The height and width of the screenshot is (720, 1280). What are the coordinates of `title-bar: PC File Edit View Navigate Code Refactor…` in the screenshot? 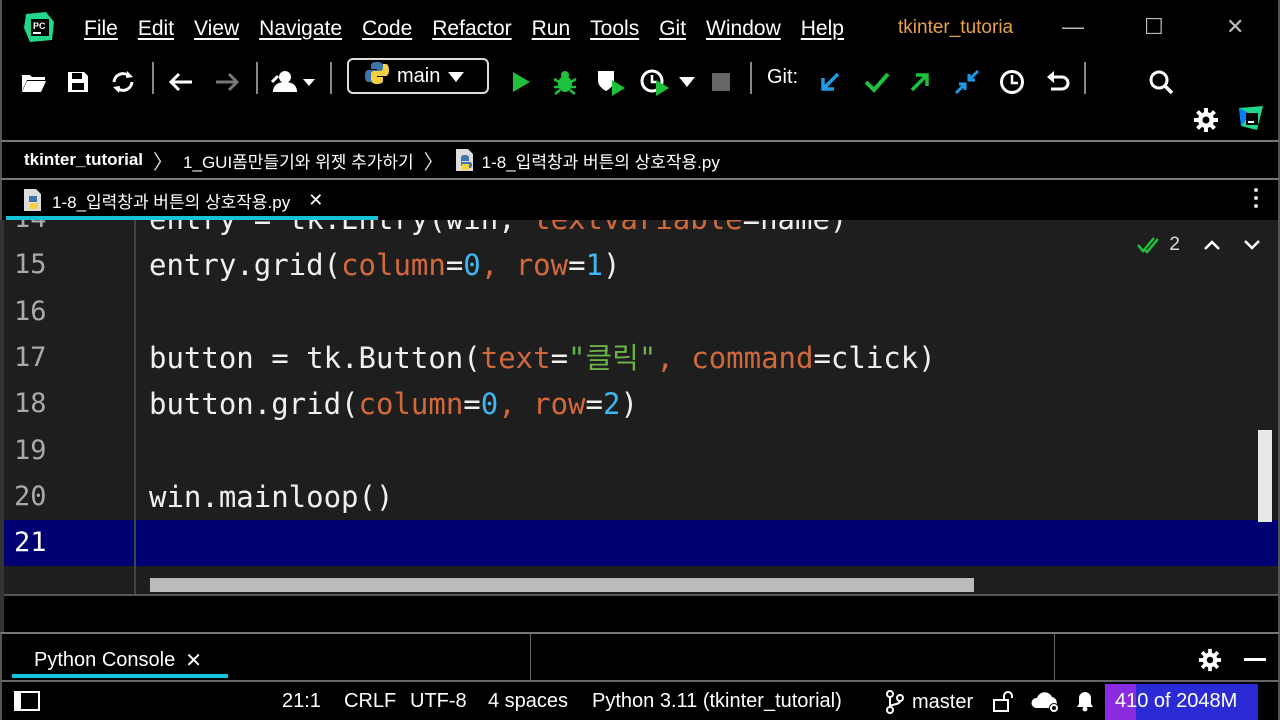 It's located at (640, 28).